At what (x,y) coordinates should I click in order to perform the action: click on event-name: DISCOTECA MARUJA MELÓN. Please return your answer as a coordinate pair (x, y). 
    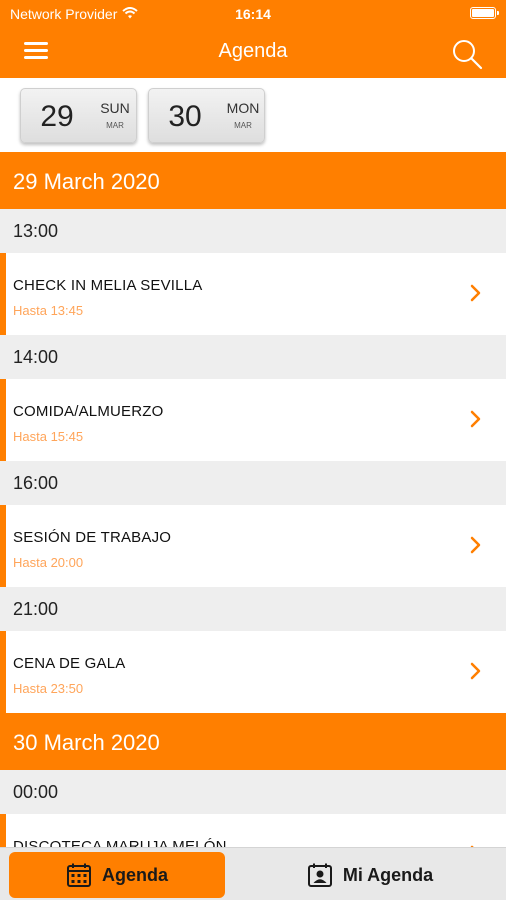
    Looking at the image, I should click on (120, 842).